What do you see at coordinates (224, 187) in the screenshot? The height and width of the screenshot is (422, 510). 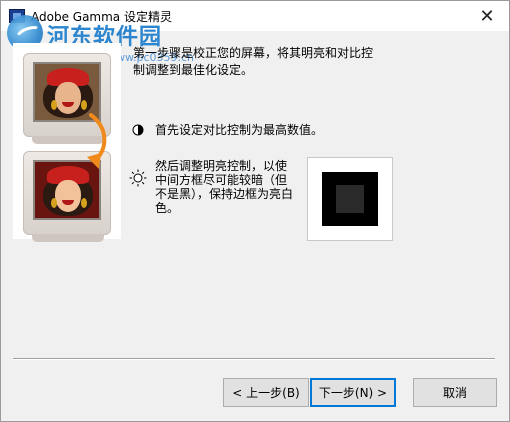 I see `brightness-instruction: 然后调整明亮控制，以使中间方框尽可能较暗（但不是黑），保持边框为亮白色。` at bounding box center [224, 187].